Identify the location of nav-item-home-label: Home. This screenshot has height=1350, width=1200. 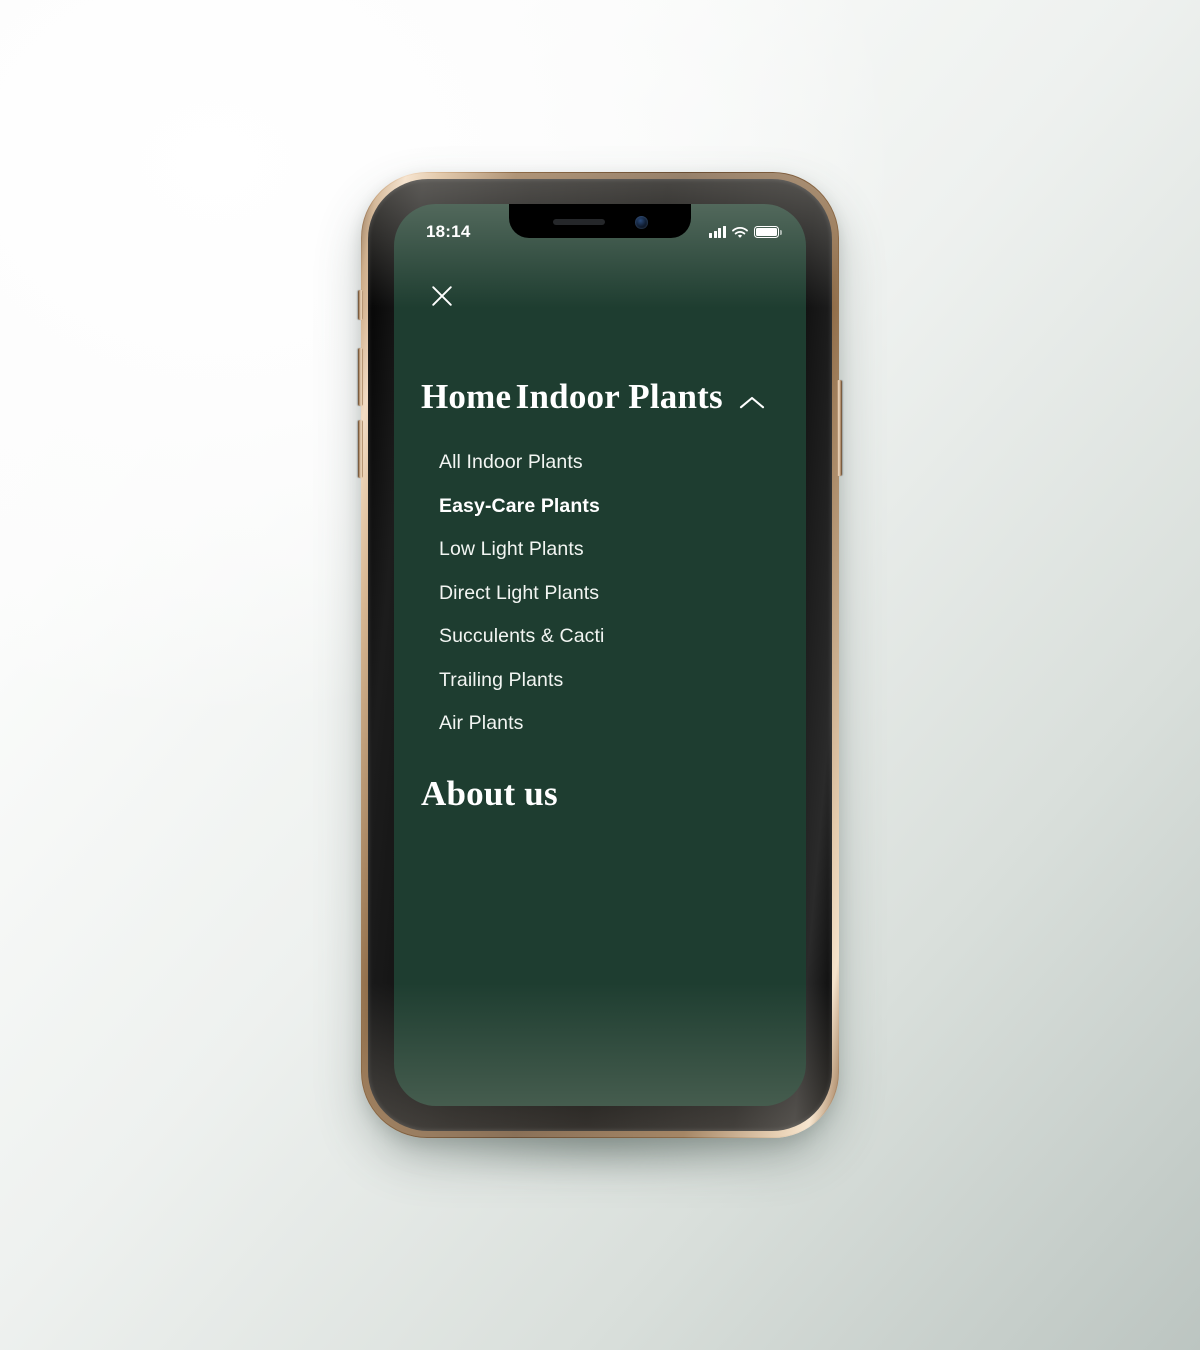
(466, 396).